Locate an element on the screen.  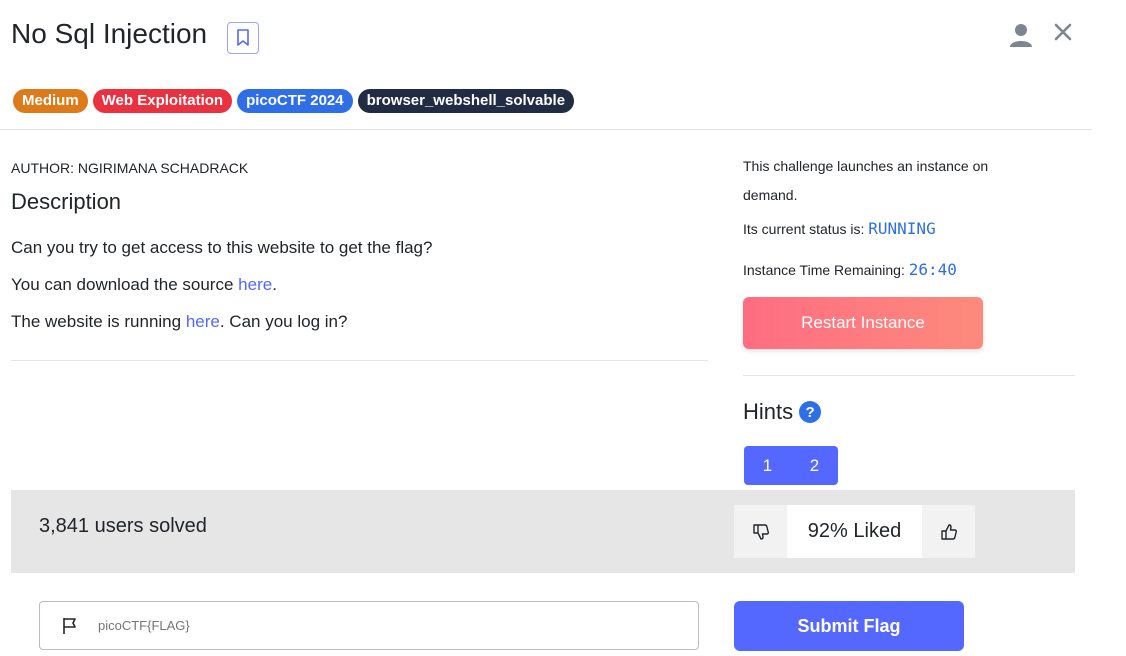
header-divider is located at coordinates (546, 129).